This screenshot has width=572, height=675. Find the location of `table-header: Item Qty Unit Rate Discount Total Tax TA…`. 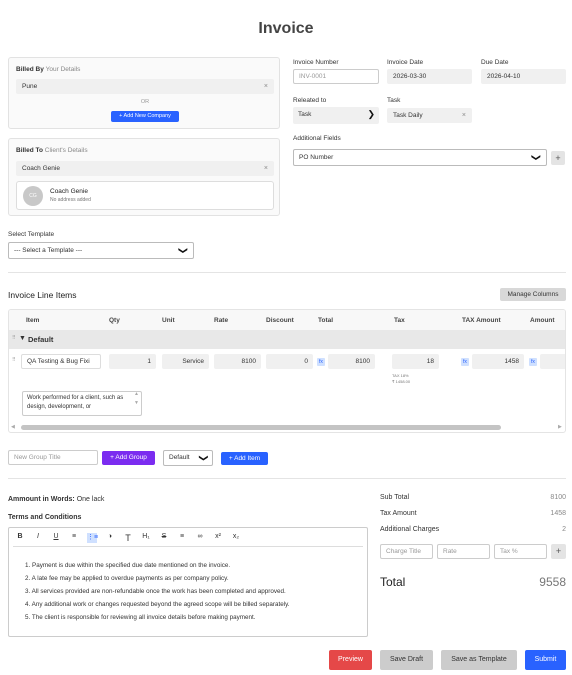

table-header: Item Qty Unit Rate Discount Total Tax TA… is located at coordinates (287, 320).